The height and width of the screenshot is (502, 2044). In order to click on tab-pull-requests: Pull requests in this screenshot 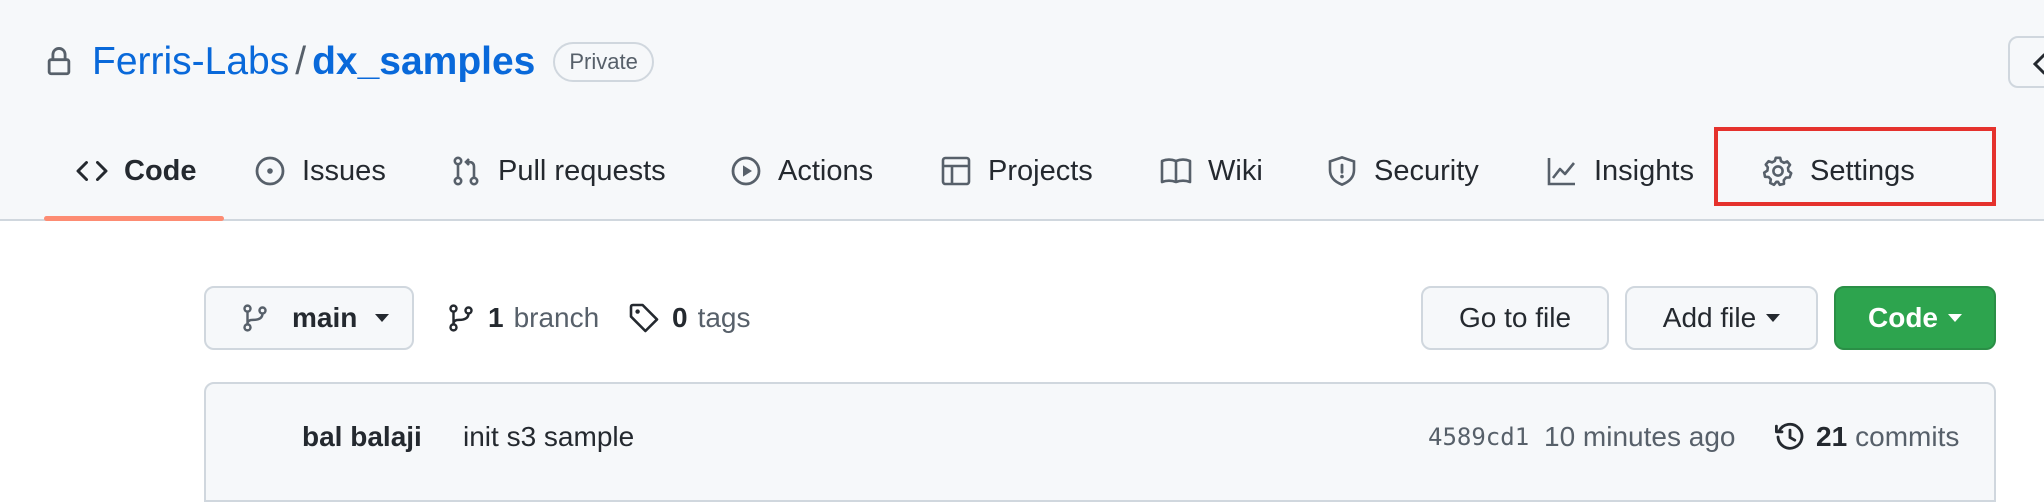, I will do `click(558, 171)`.